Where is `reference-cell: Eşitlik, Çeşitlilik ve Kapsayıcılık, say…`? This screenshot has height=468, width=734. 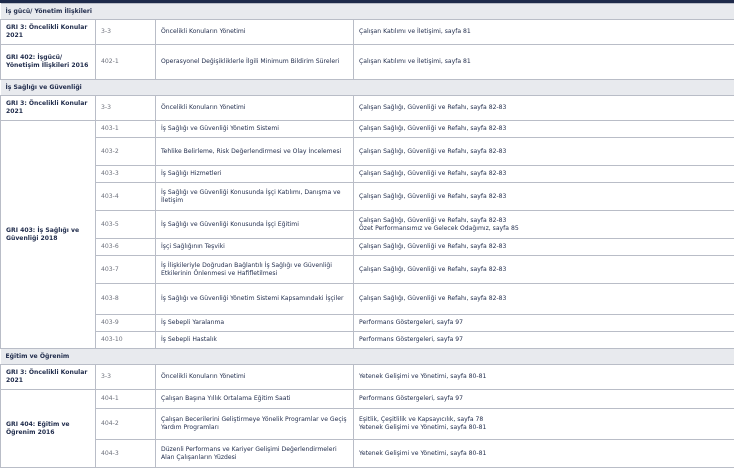
reference-cell: Eşitlik, Çeşitlilik ve Kapsayıcılık, say… is located at coordinates (544, 424).